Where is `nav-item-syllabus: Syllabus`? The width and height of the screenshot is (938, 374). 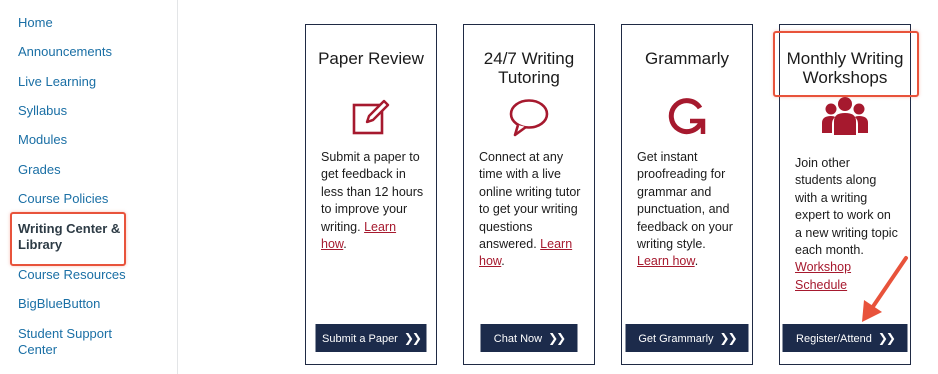 nav-item-syllabus: Syllabus is located at coordinates (93, 111).